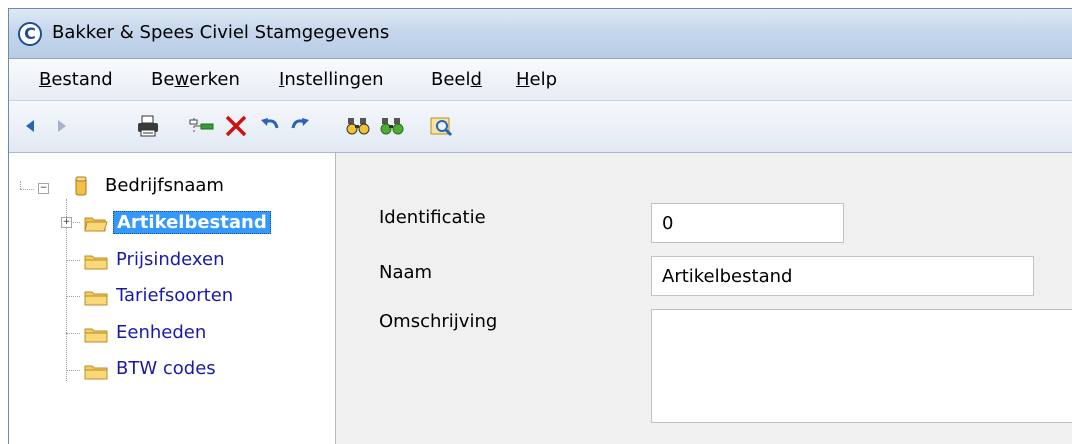 This screenshot has height=444, width=1072. What do you see at coordinates (540, 34) in the screenshot?
I see `title-bar: C Bakker & Spees Civiel Stamgegevens` at bounding box center [540, 34].